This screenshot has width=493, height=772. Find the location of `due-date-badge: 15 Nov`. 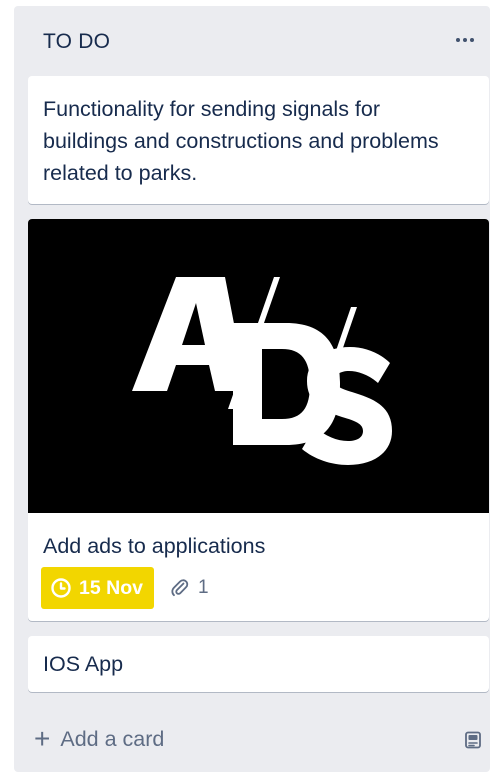

due-date-badge: 15 Nov is located at coordinates (97, 588).